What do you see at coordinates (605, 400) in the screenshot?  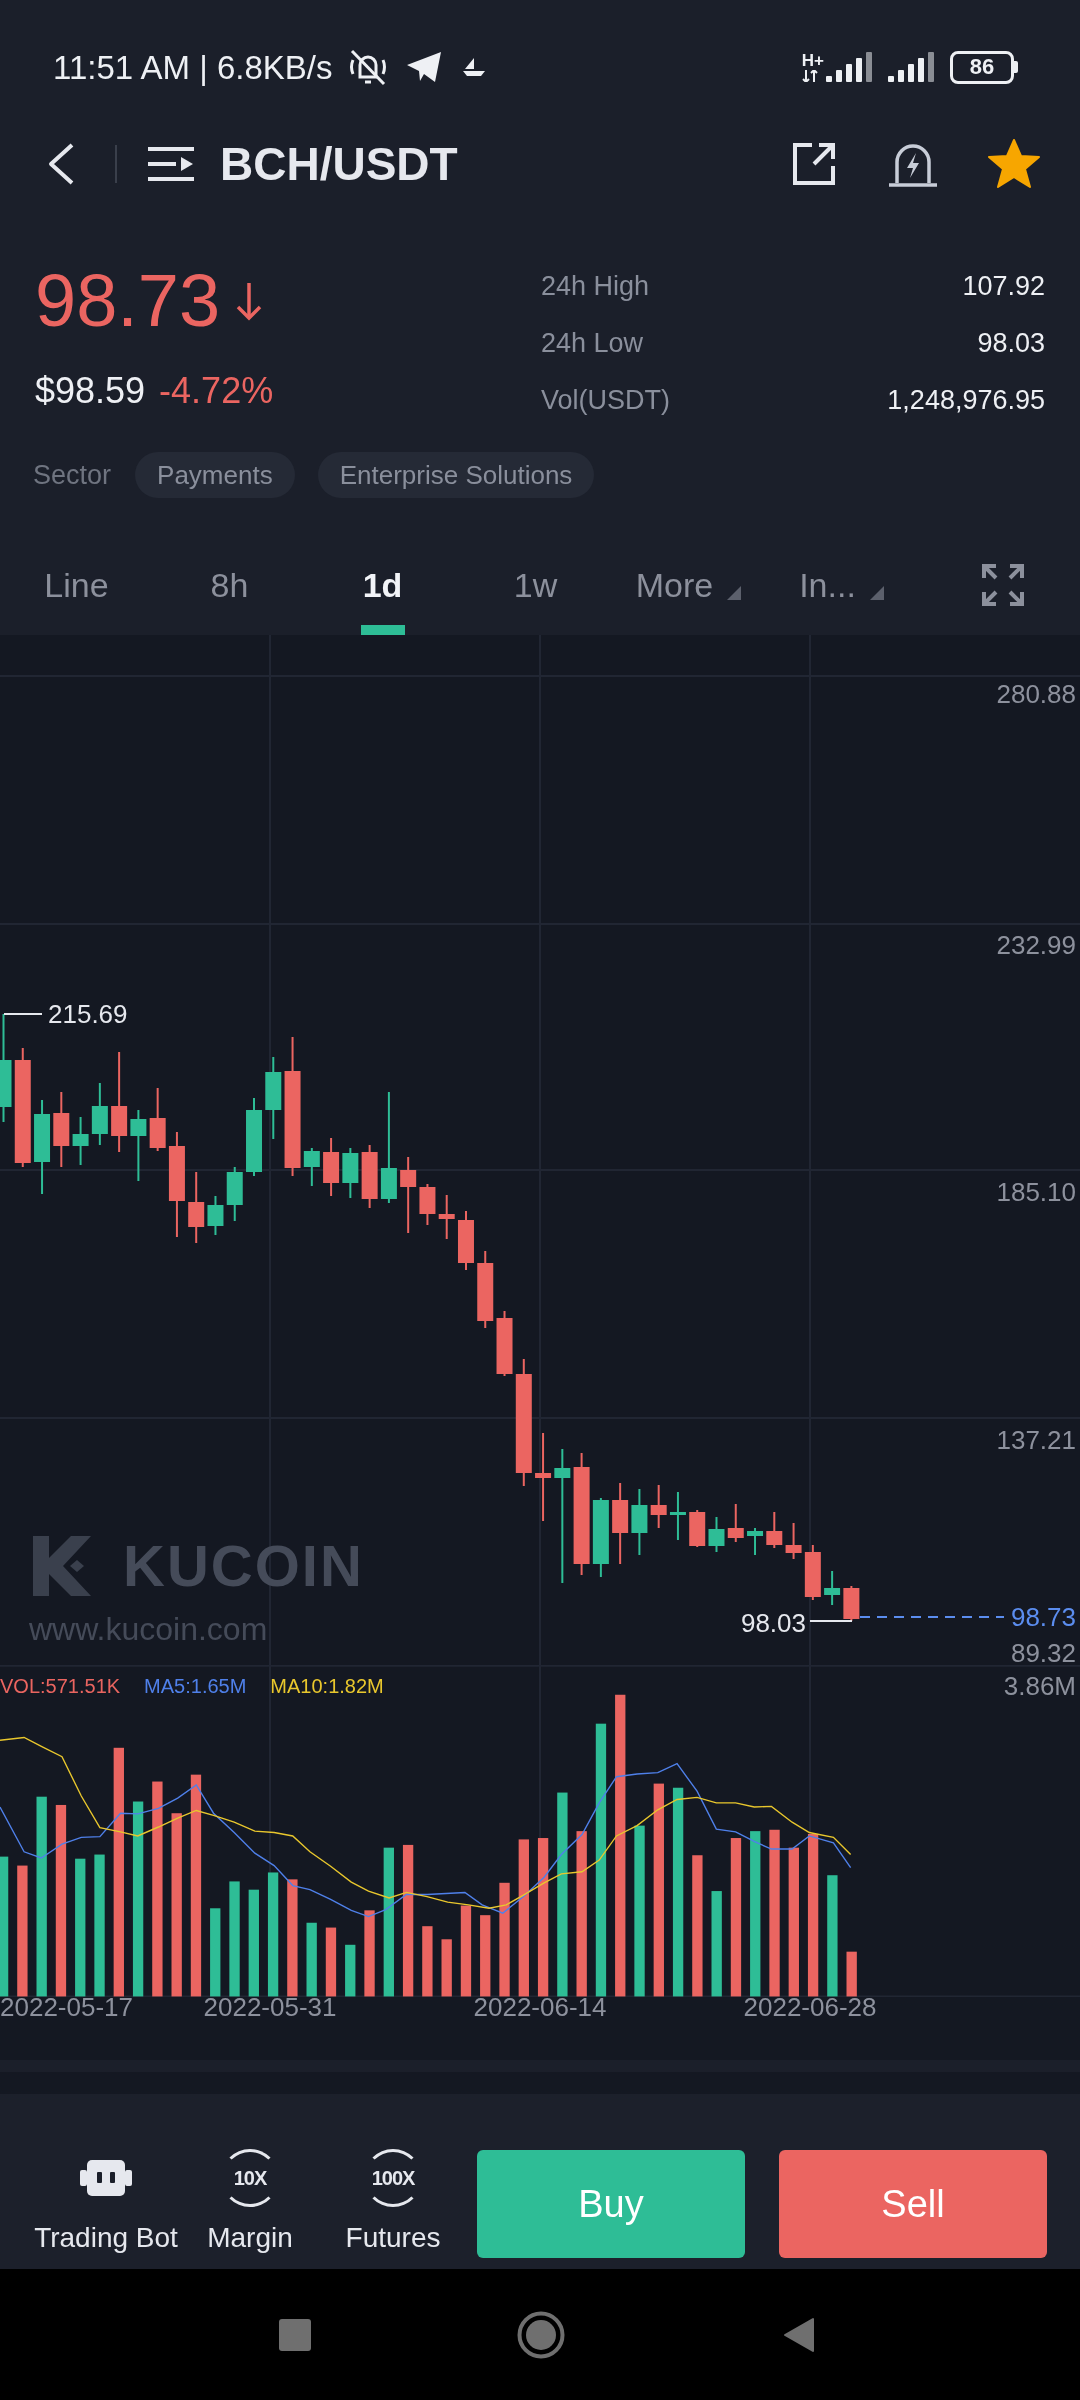 I see `stat-label: Vol(USDT)` at bounding box center [605, 400].